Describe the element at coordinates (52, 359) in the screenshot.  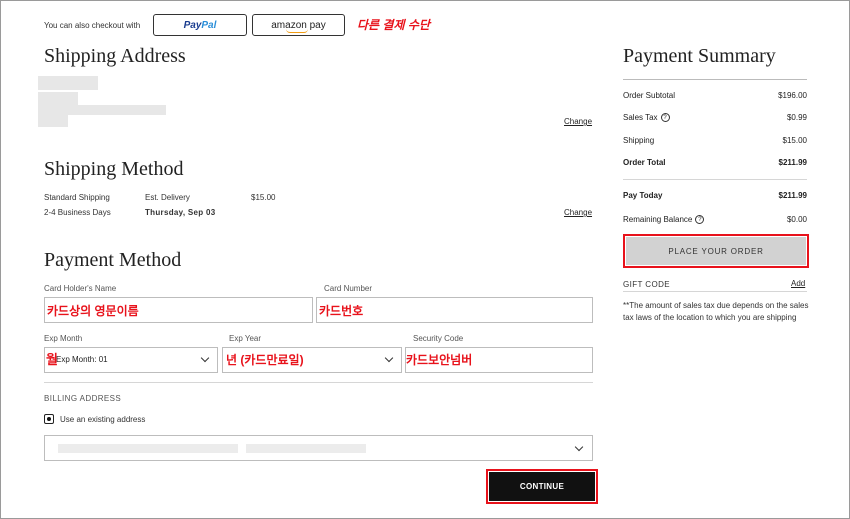
I see `exp-month-annotation: 월` at that location.